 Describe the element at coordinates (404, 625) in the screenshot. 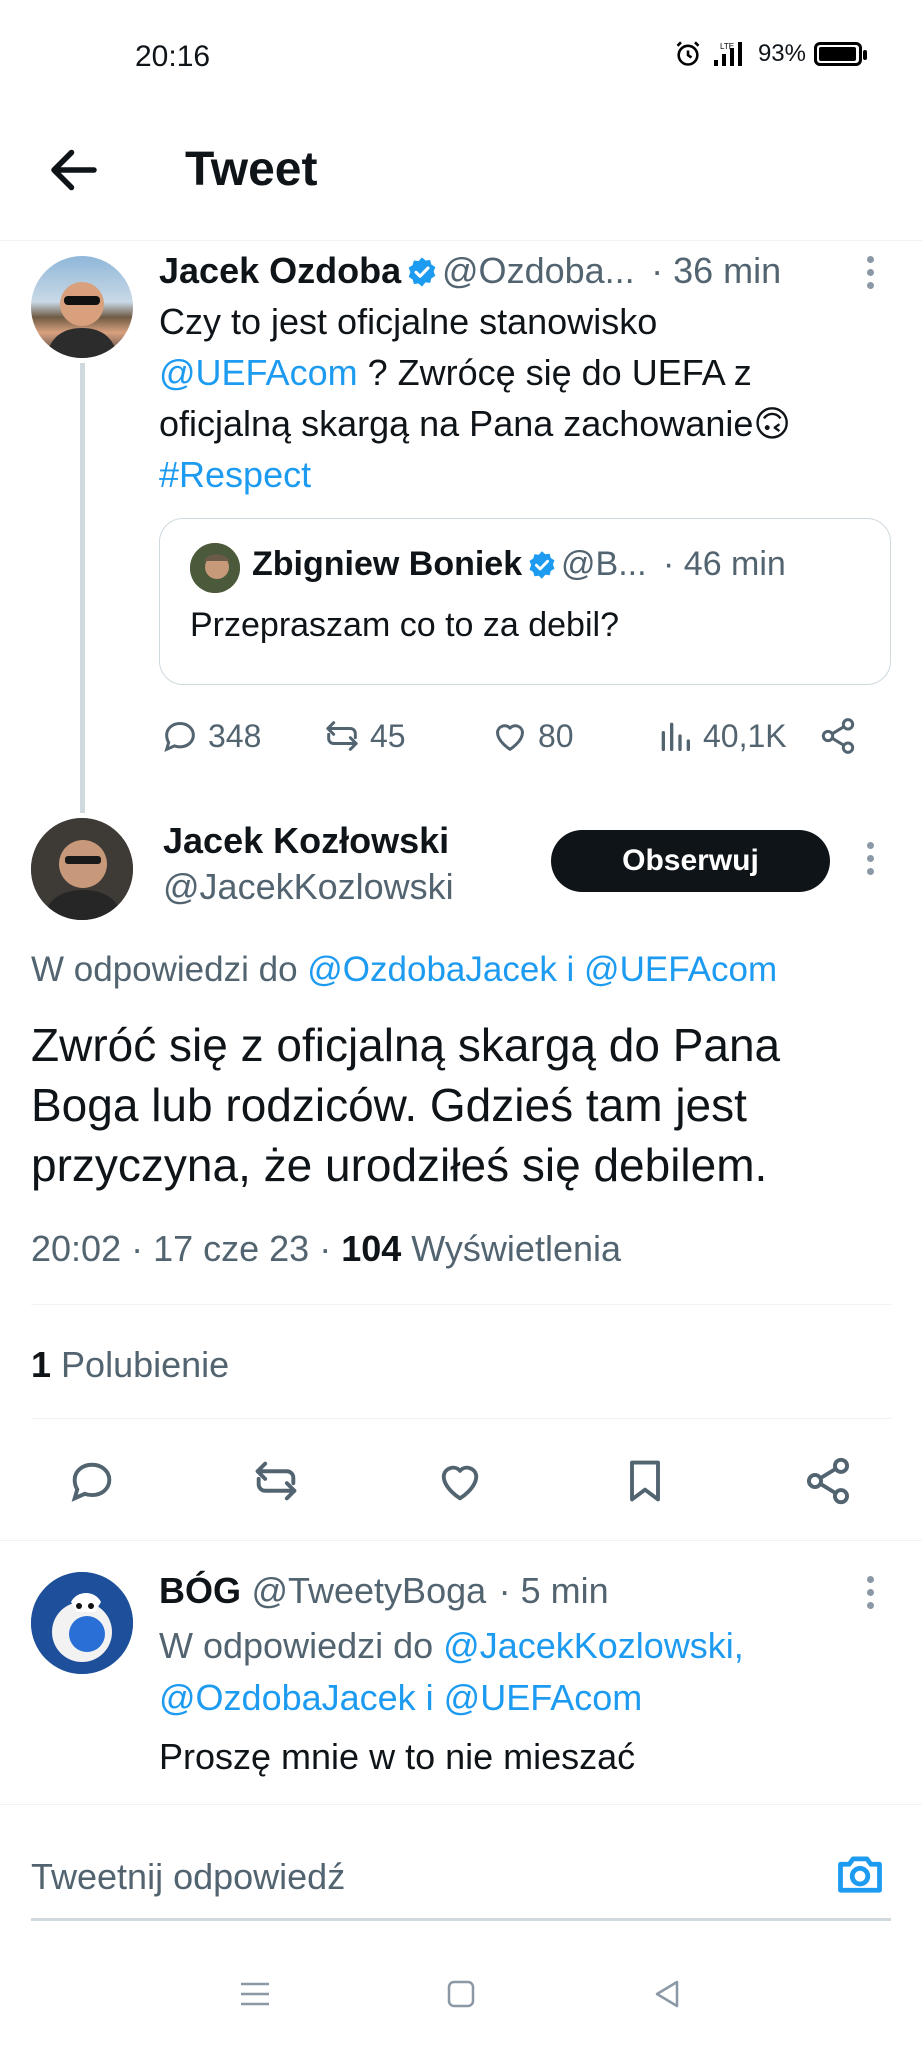

I see `quoted-tweet-text: Przepraszam co to za debil?` at that location.